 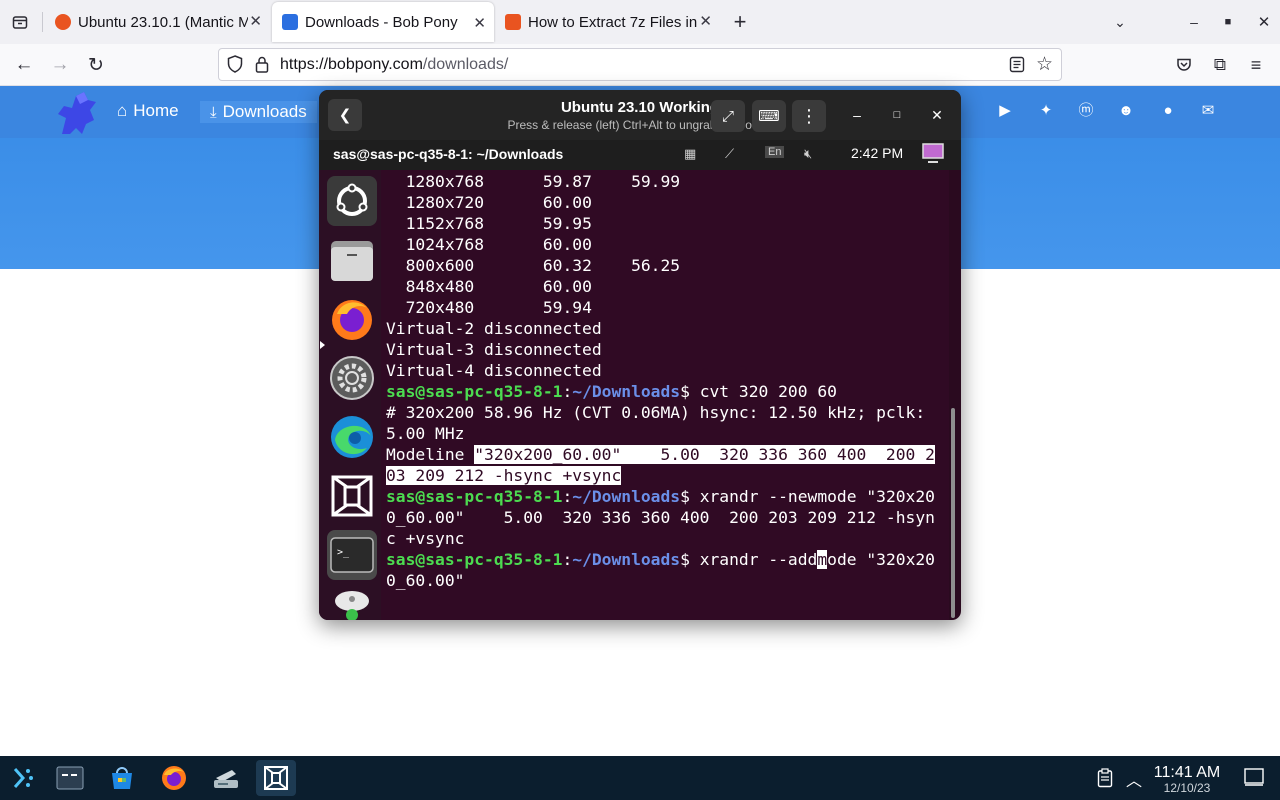 I want to click on clipboard-icon, so click(x=1105, y=780).